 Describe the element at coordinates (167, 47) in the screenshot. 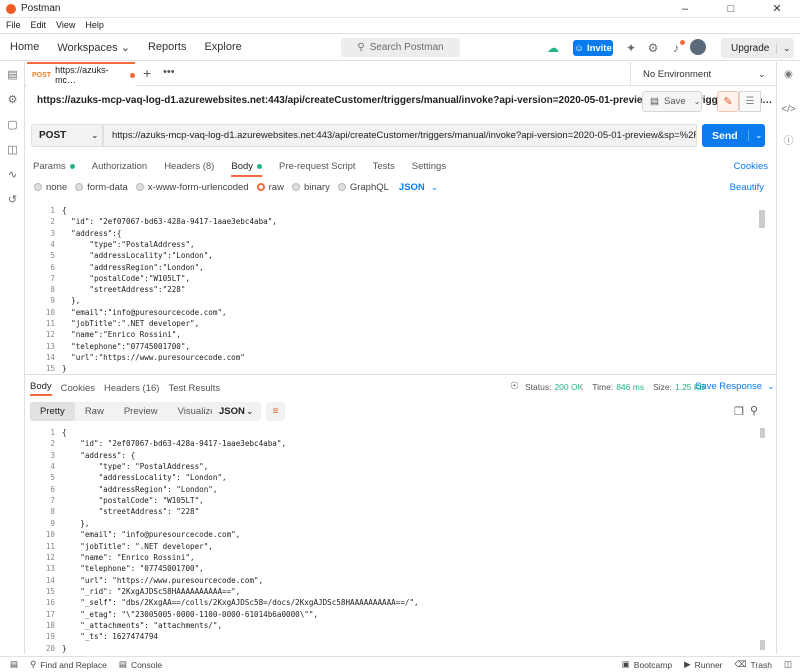

I see `nav-reports: Reports` at that location.